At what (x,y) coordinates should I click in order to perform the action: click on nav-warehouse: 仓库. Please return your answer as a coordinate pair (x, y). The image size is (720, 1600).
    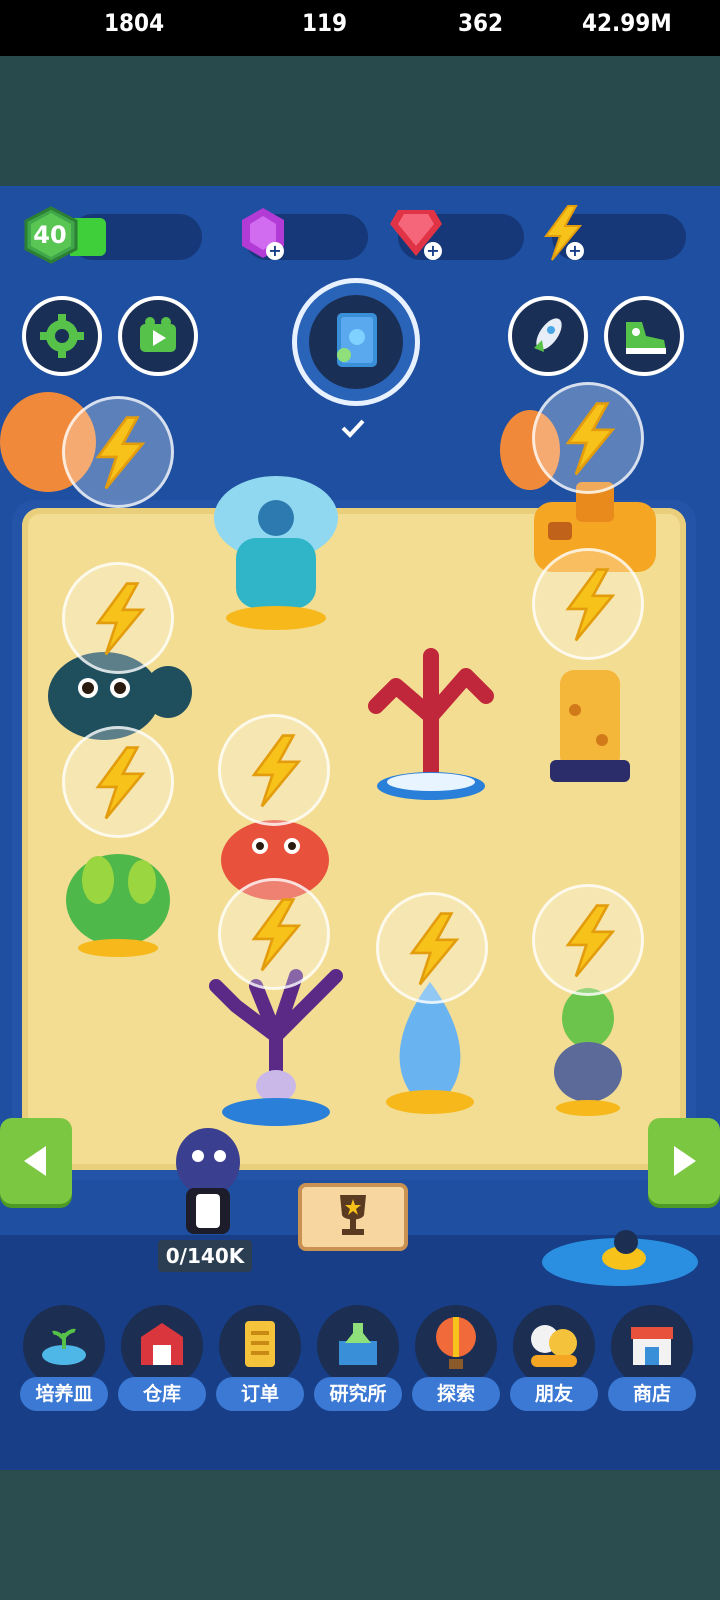
    Looking at the image, I should click on (162, 1359).